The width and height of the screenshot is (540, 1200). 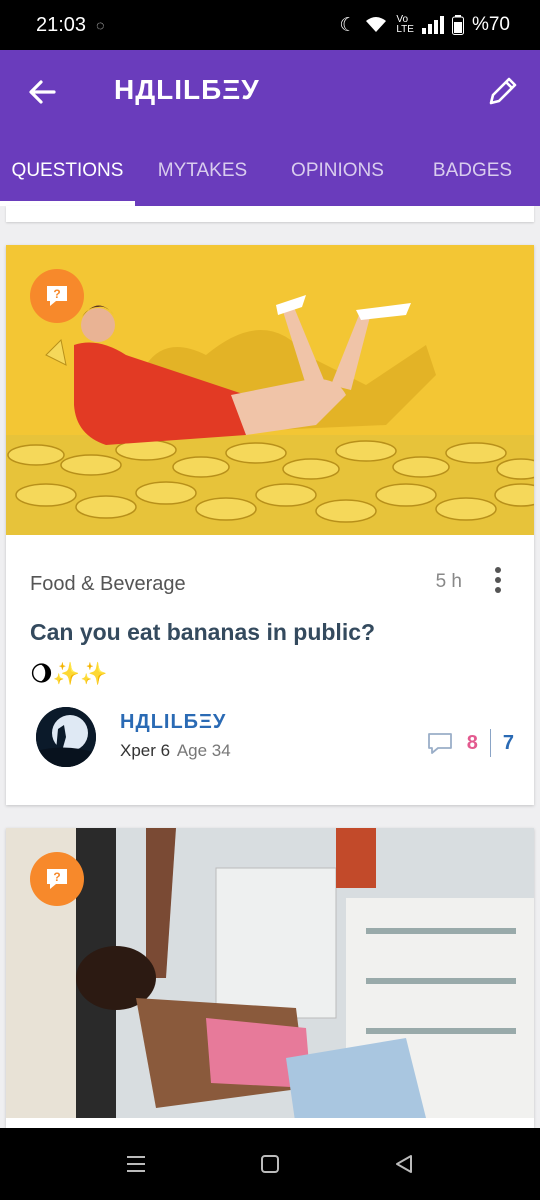 What do you see at coordinates (173, 722) in the screenshot?
I see `author-name: НДLILБΞУ` at bounding box center [173, 722].